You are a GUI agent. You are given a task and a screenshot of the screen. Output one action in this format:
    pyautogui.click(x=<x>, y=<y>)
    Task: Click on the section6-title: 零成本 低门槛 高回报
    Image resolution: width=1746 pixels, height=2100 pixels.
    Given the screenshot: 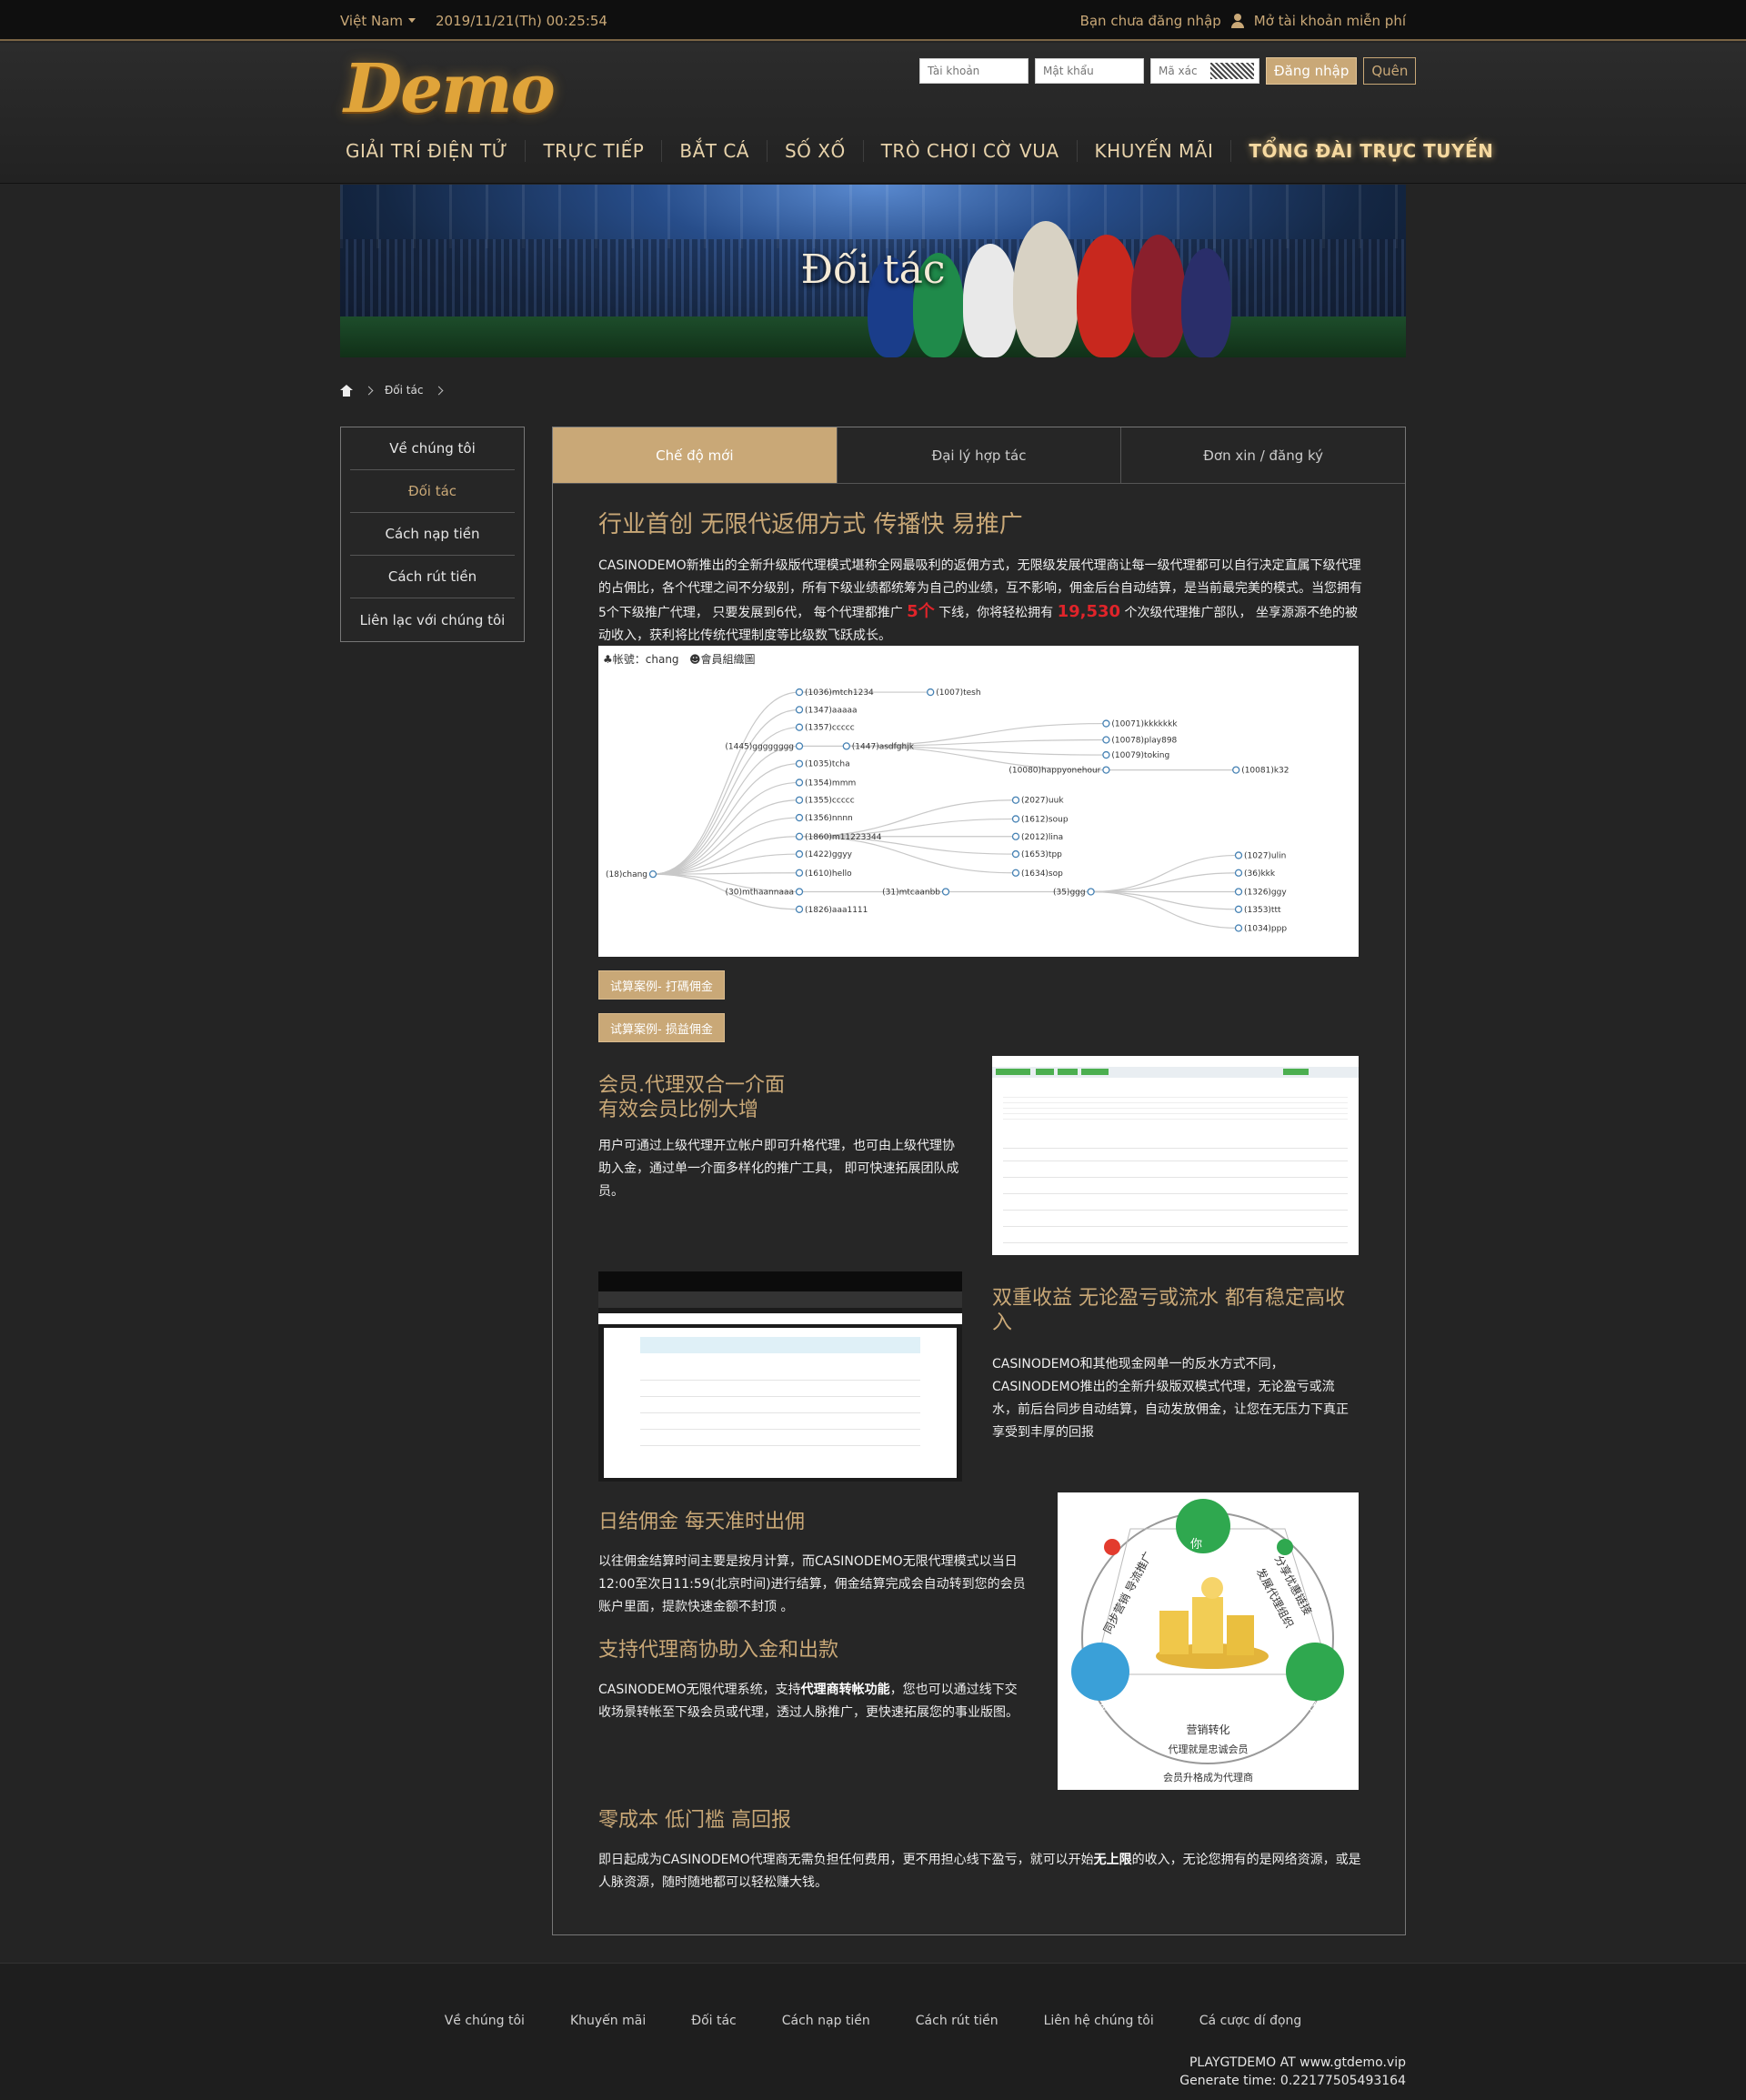 What is the action you would take?
    pyautogui.click(x=694, y=1820)
    